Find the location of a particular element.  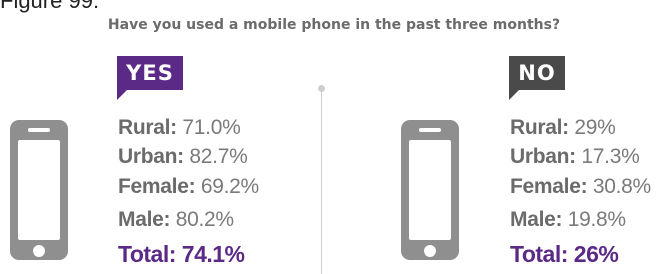

yes-rural-row: Rural: 71.0% is located at coordinates (179, 128).